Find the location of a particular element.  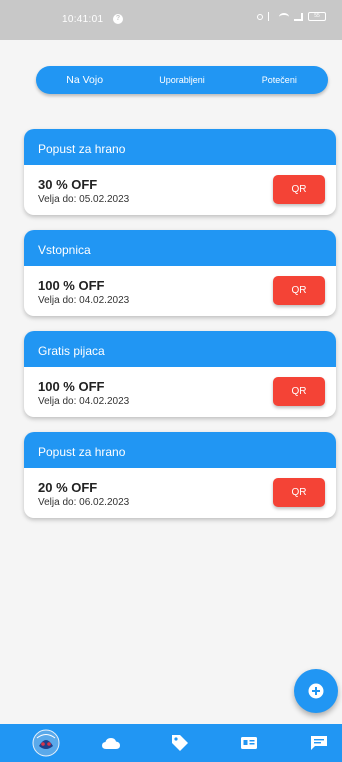

coupon-discount: 30 % OFF is located at coordinates (68, 184).